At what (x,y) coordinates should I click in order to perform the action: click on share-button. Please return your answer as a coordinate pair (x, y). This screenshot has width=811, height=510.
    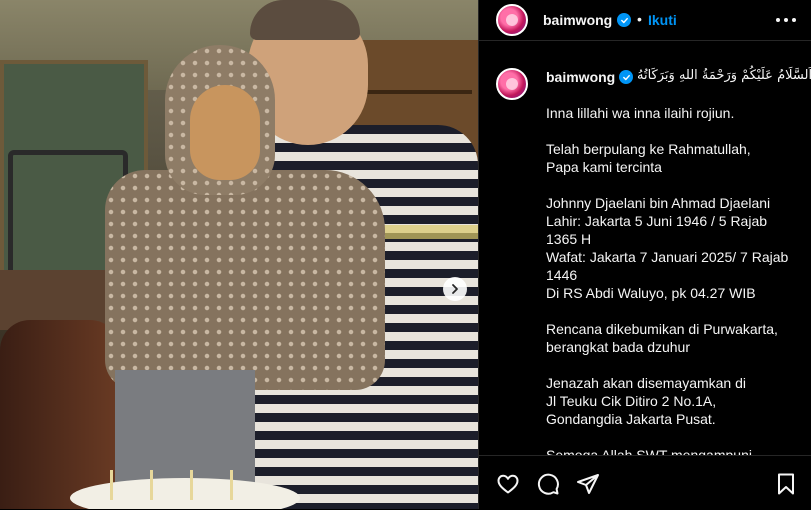
    Looking at the image, I should click on (588, 484).